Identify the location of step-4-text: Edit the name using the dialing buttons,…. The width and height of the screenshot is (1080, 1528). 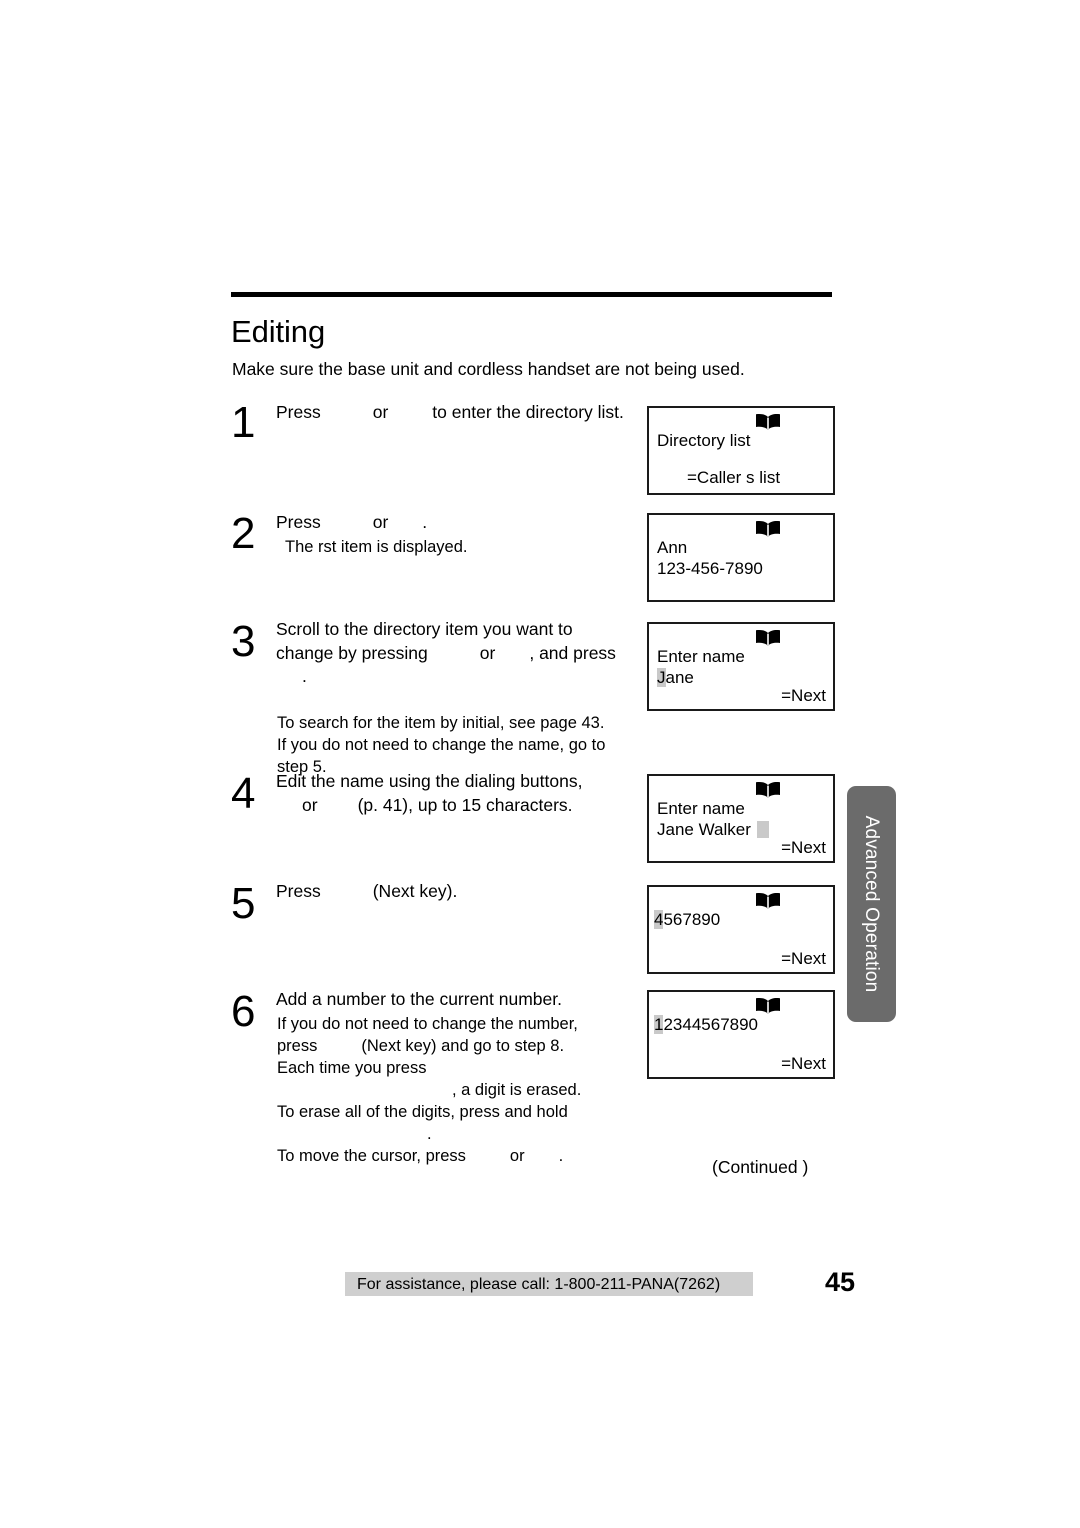
(461, 793).